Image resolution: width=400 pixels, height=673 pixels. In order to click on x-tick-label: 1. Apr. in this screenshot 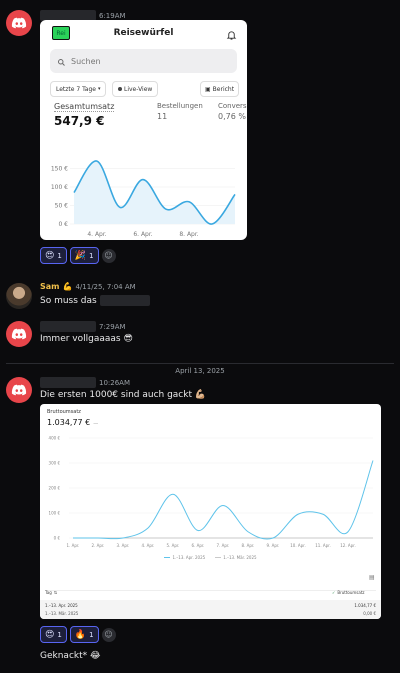, I will do `click(73, 545)`.